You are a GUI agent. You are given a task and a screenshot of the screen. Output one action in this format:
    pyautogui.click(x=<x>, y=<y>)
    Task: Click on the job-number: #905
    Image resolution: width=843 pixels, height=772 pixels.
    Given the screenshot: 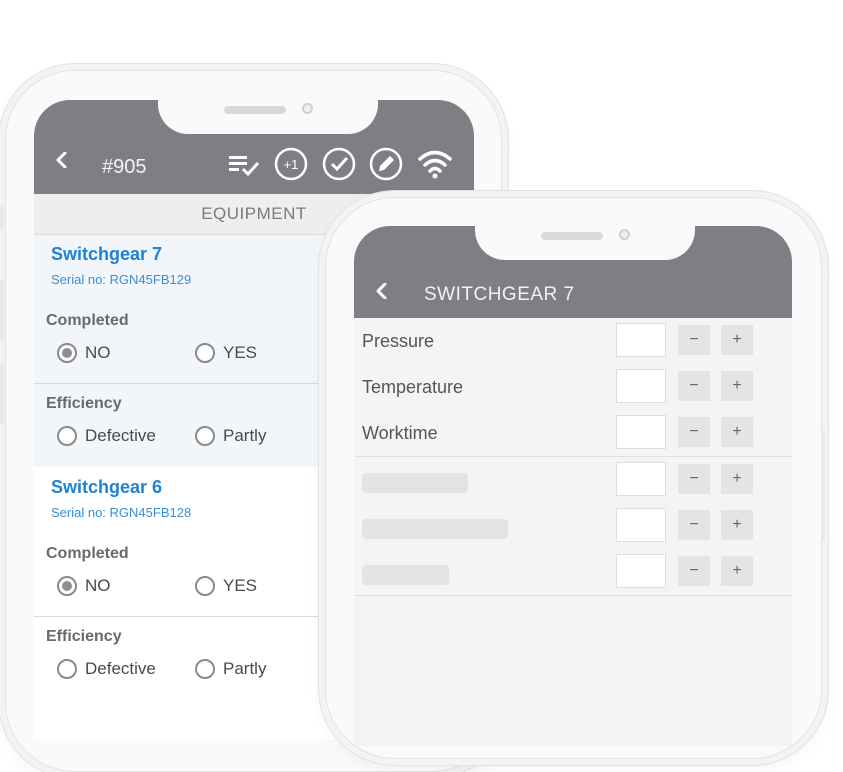 What is the action you would take?
    pyautogui.click(x=124, y=167)
    